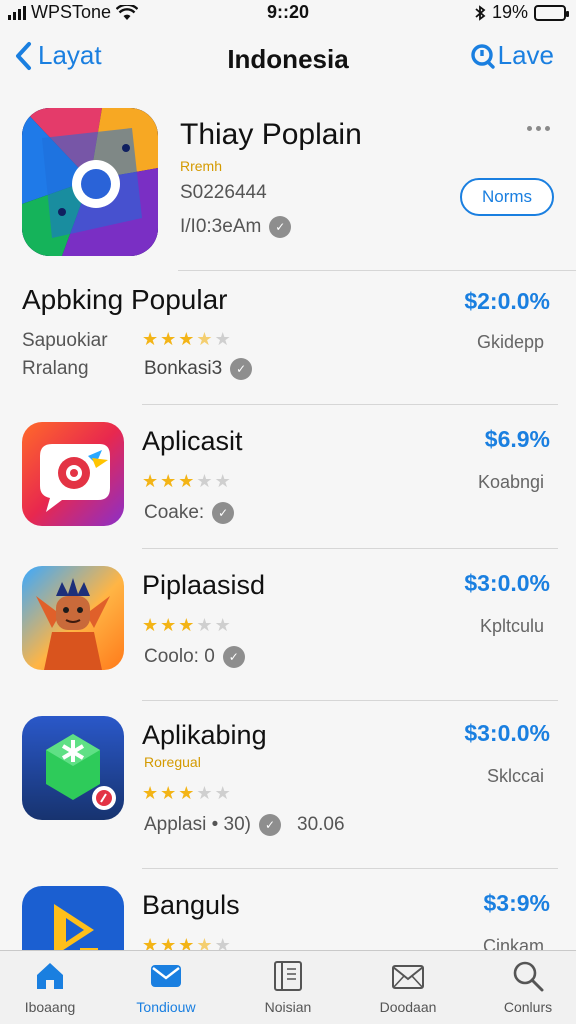 The width and height of the screenshot is (576, 1024). I want to click on app-subtitle: Roregual, so click(172, 762).